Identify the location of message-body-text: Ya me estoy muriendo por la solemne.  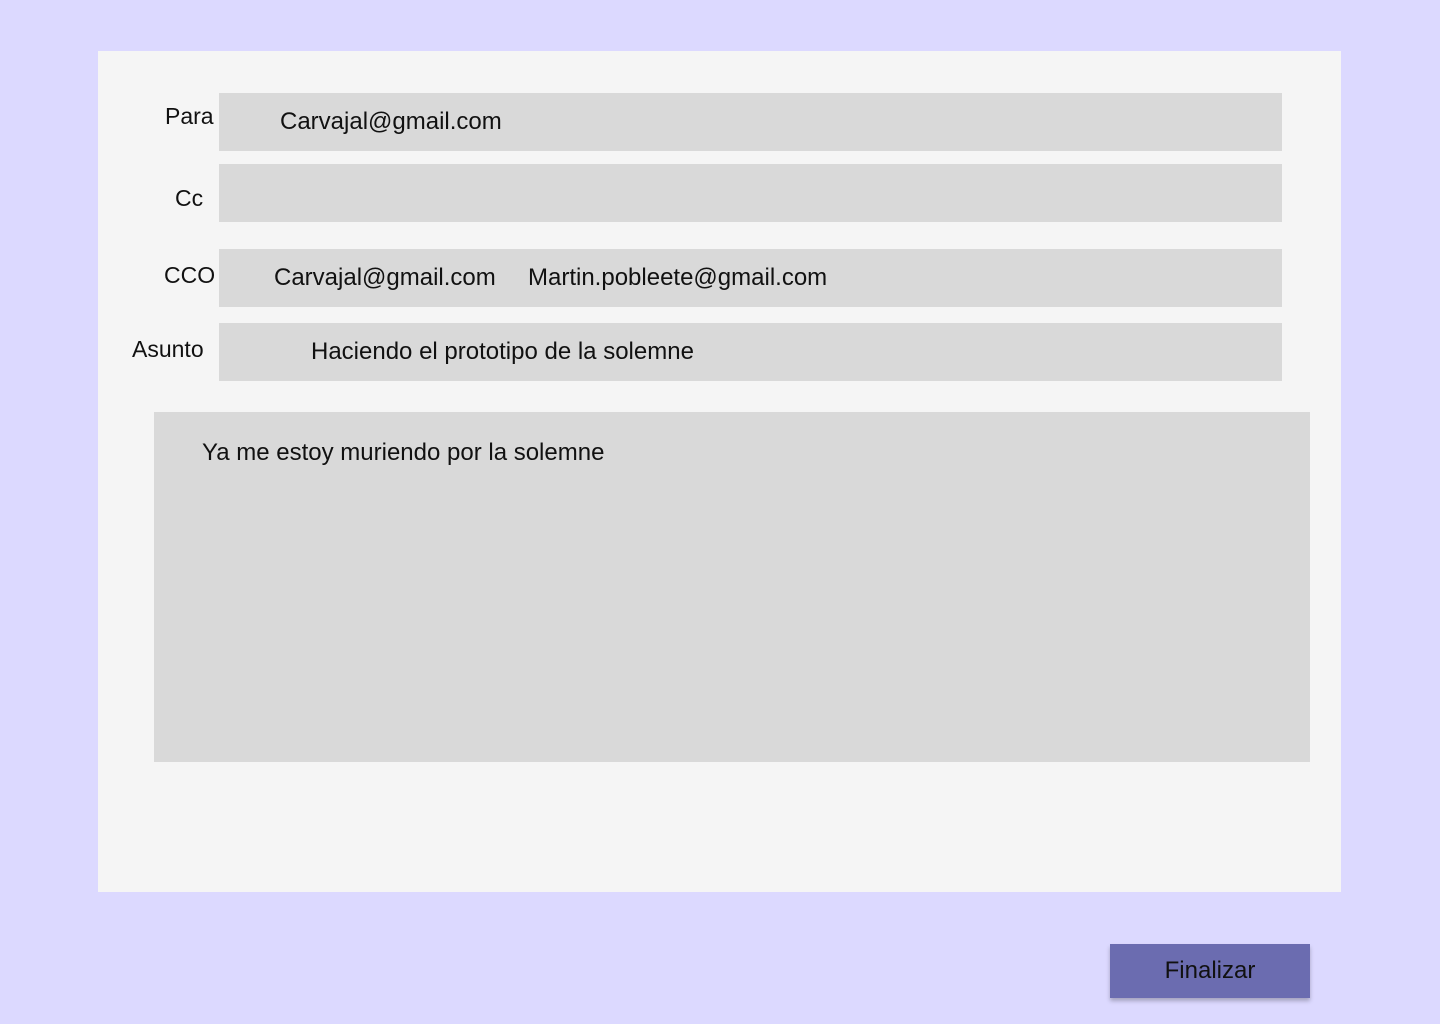
(403, 452).